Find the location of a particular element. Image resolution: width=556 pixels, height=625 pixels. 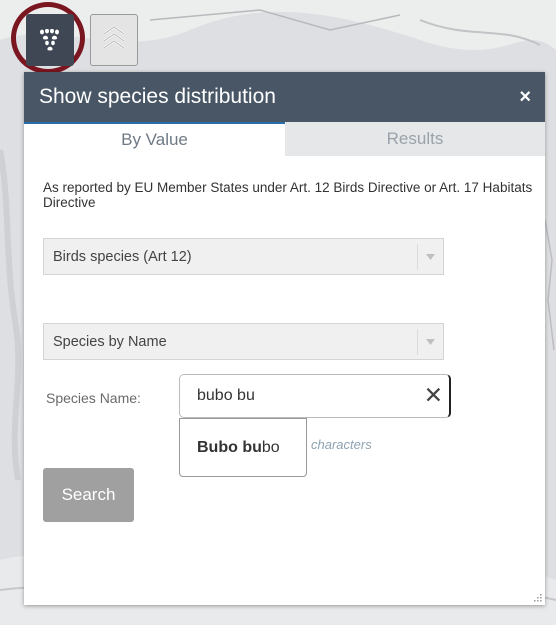

species-group-value: Birds species (Art 12) is located at coordinates (122, 256).